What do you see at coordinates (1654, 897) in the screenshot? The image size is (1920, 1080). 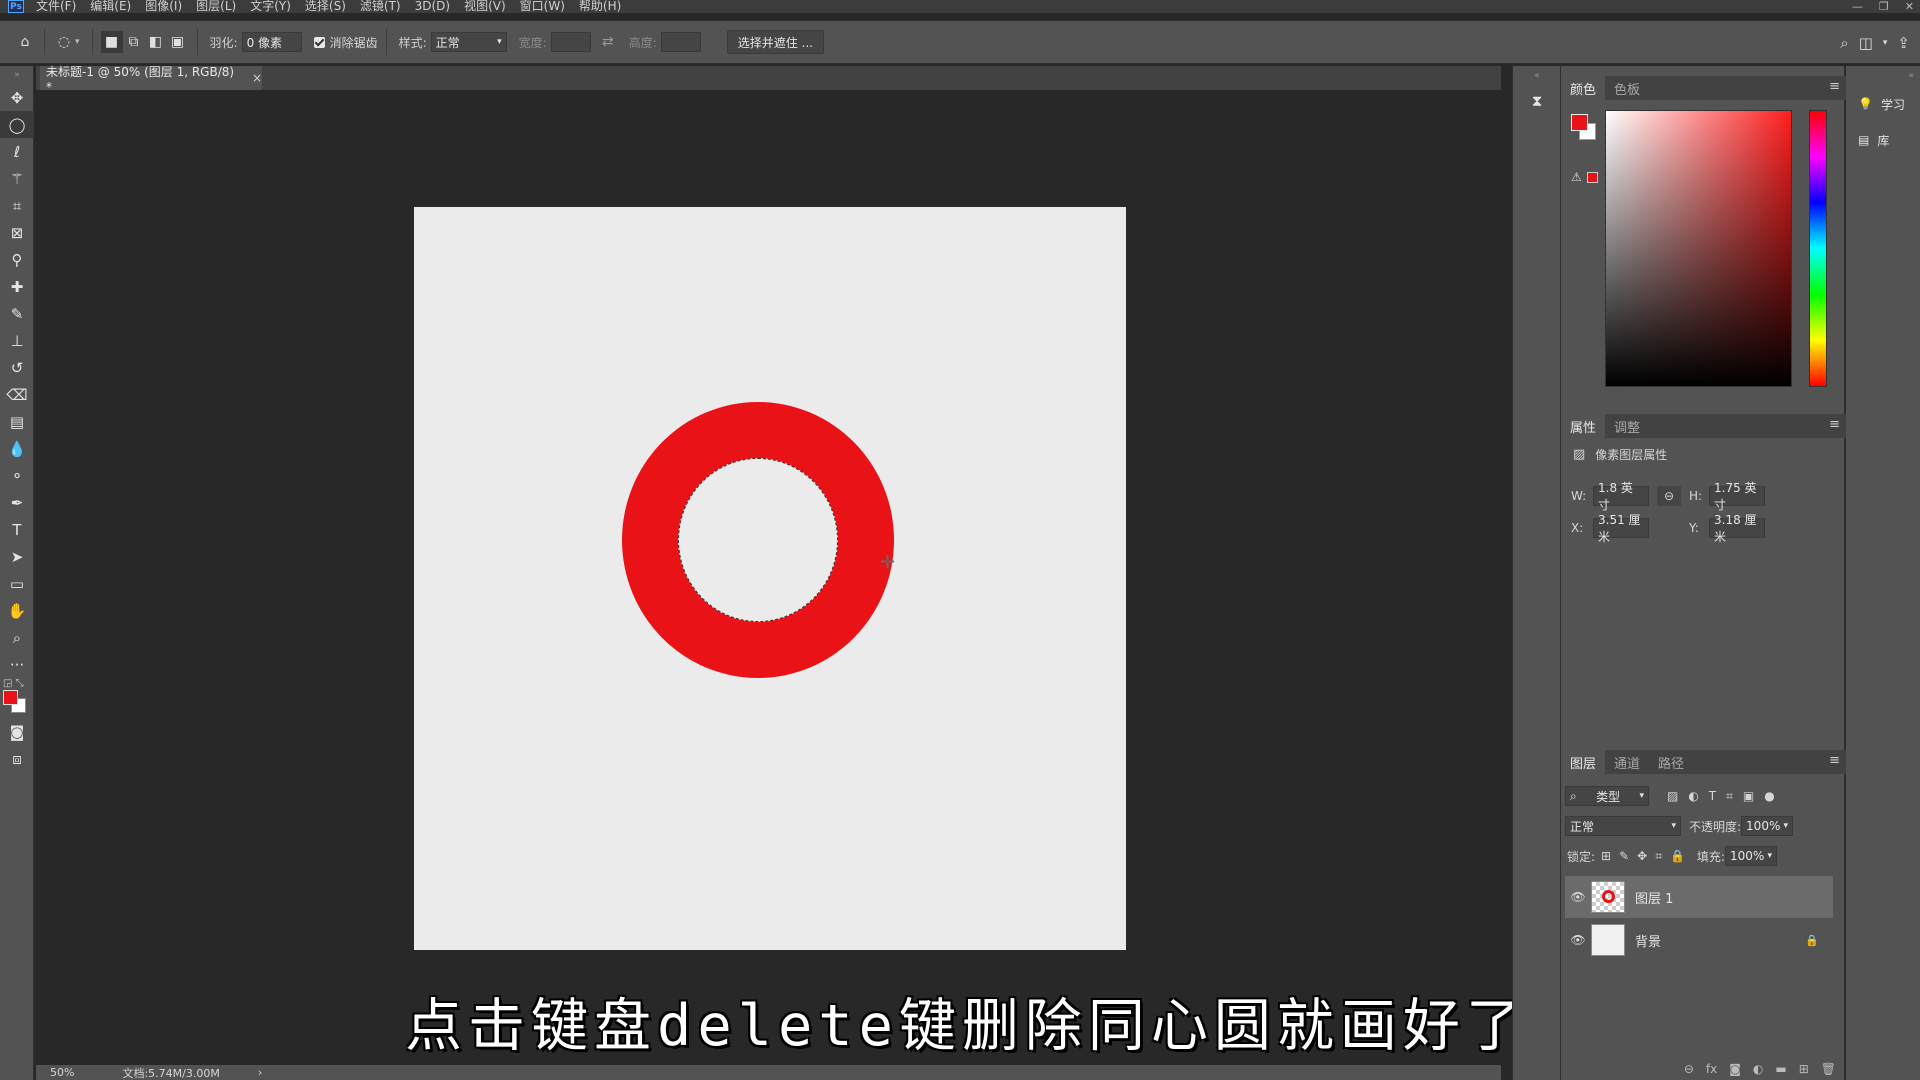 I see `layer-name: 图层 1` at bounding box center [1654, 897].